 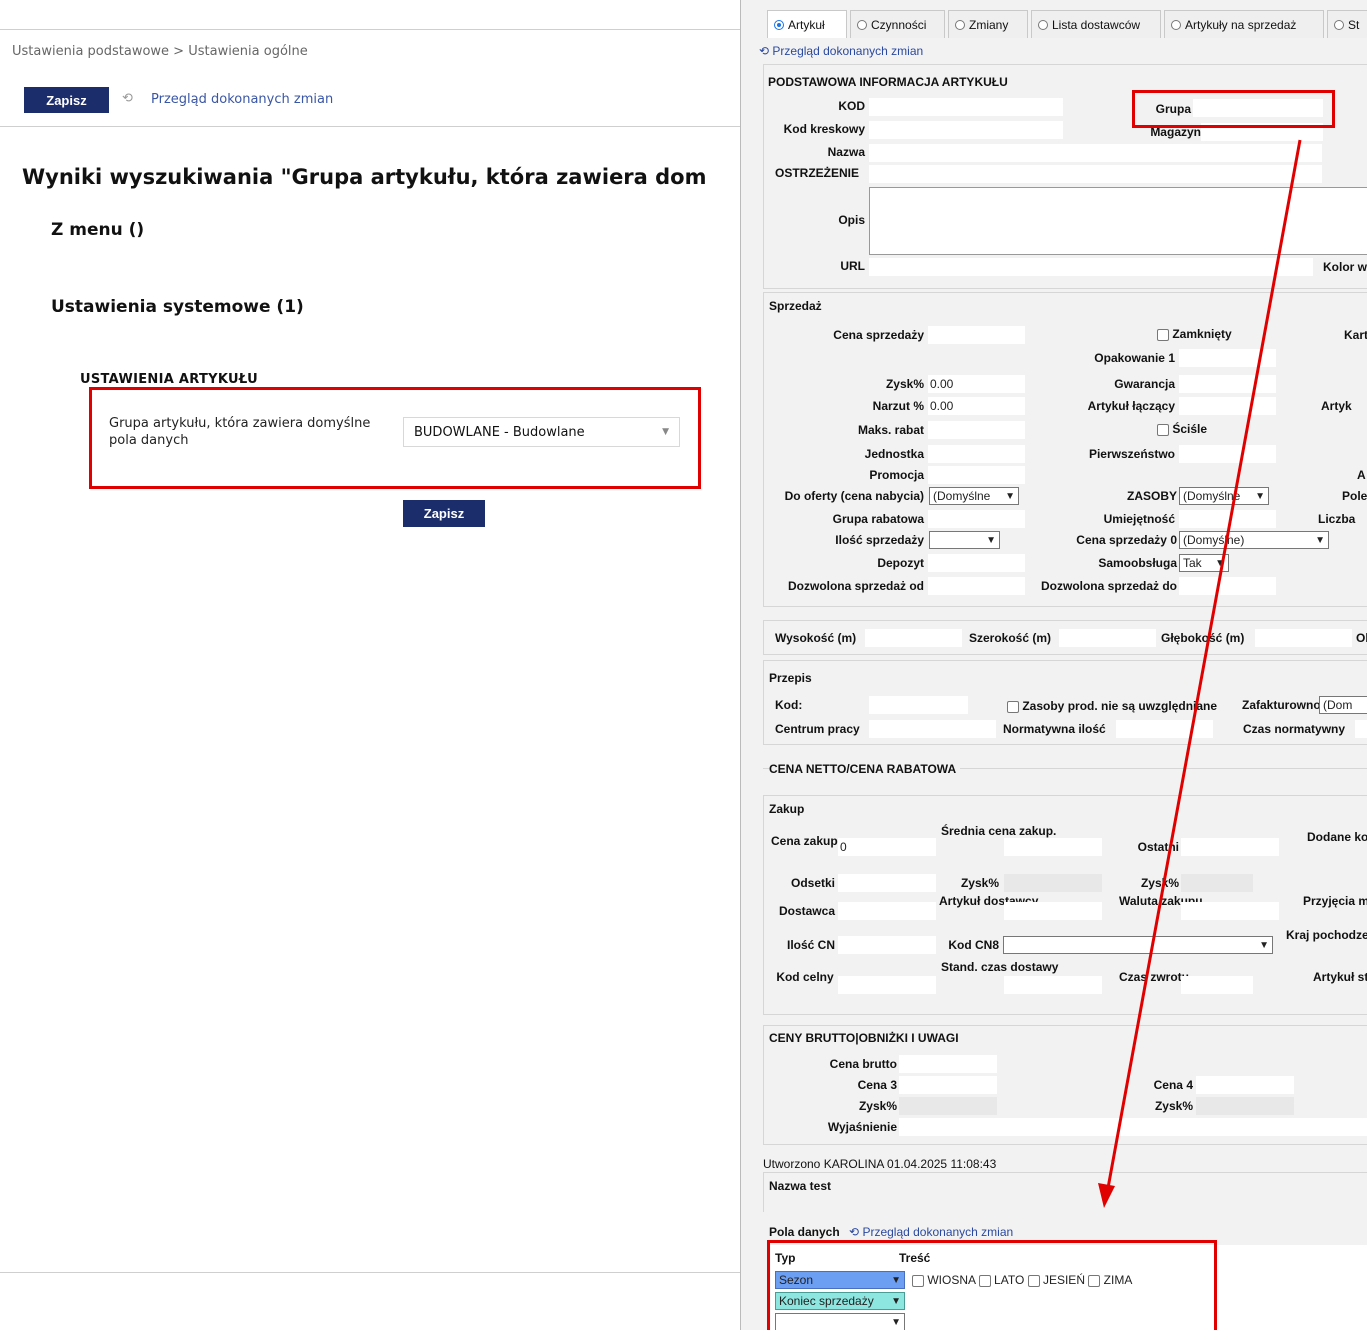 What do you see at coordinates (1347, 24) in the screenshot?
I see `tab-st: St` at bounding box center [1347, 24].